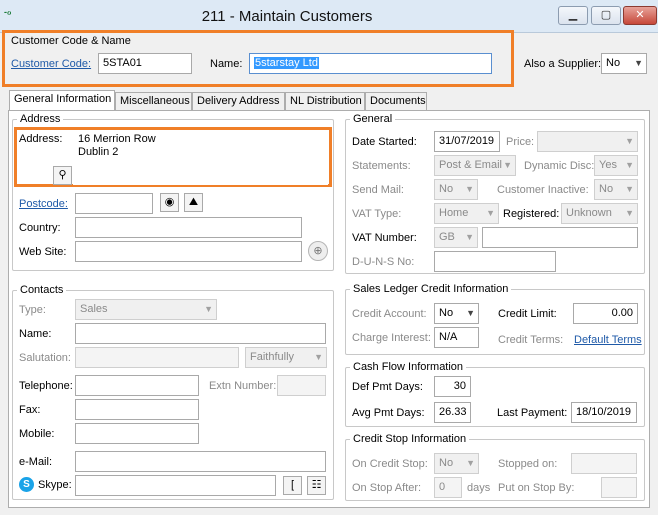 The height and width of the screenshot is (515, 658). What do you see at coordinates (145, 63) in the screenshot?
I see `customer-code-input: 5STA01` at bounding box center [145, 63].